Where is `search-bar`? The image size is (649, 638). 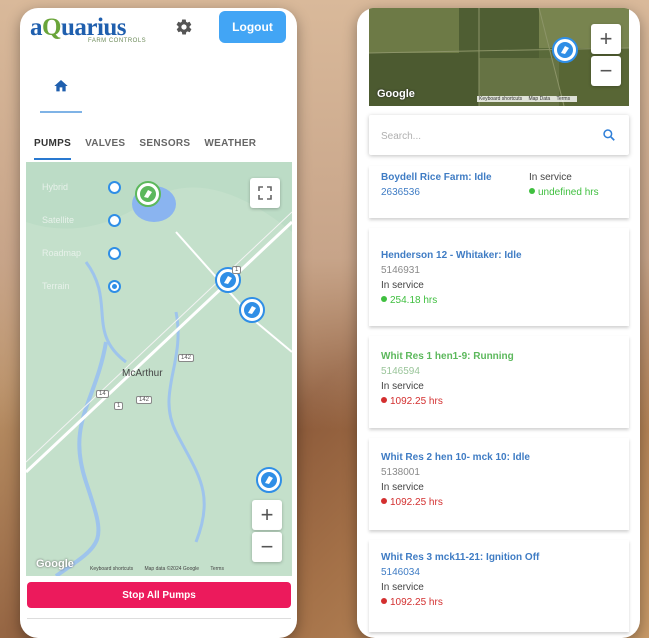
search-bar is located at coordinates (499, 135).